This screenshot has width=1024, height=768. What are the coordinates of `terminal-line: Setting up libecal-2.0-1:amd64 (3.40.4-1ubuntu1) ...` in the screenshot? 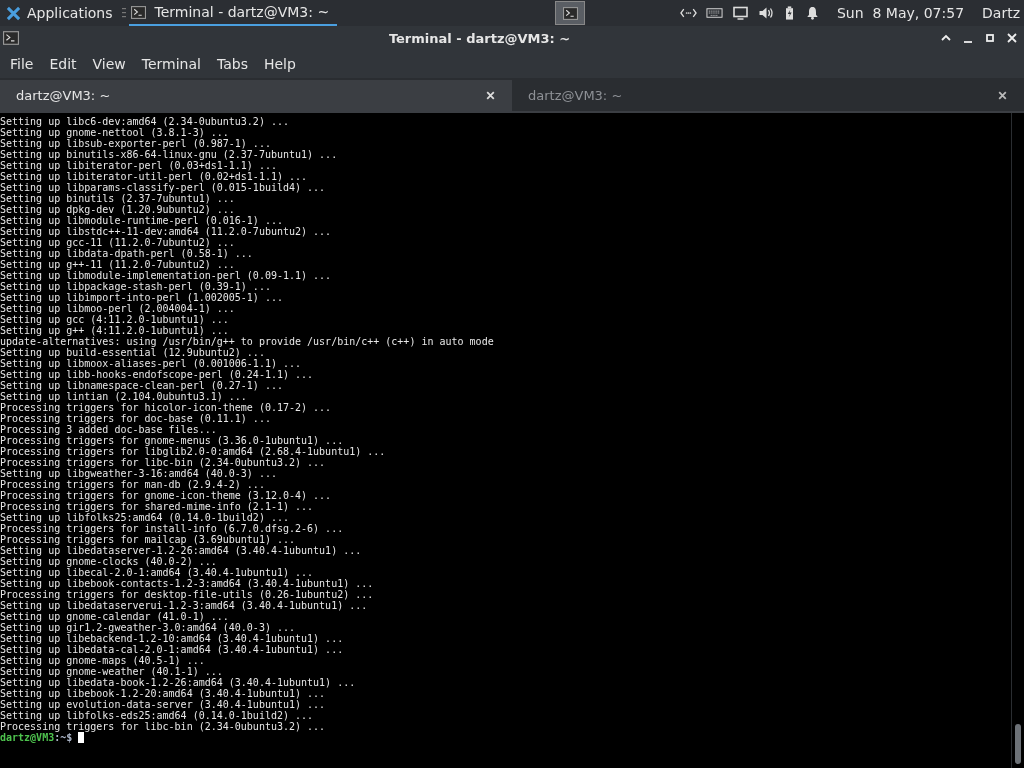 It's located at (157, 572).